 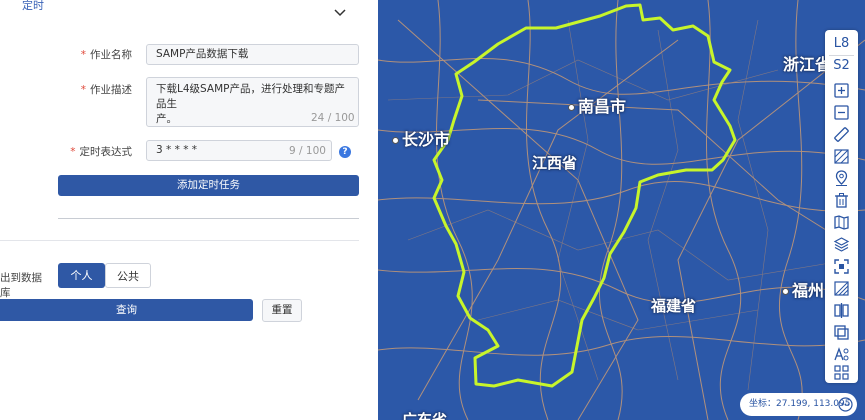 What do you see at coordinates (841, 266) in the screenshot?
I see `fullscreen-icon` at bounding box center [841, 266].